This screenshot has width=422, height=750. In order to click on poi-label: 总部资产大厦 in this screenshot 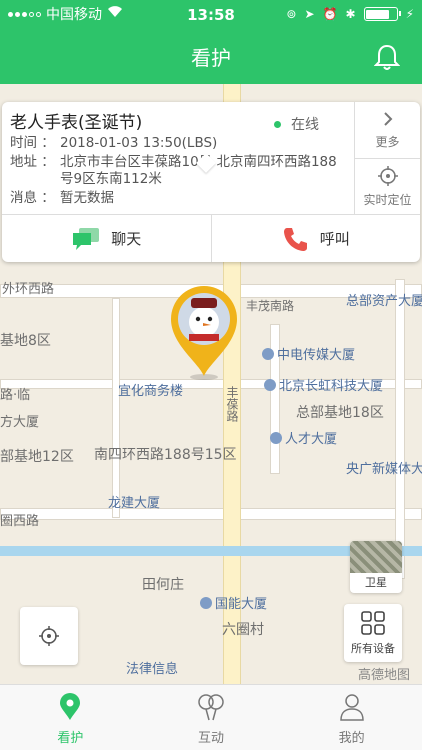, I will do `click(384, 301)`.